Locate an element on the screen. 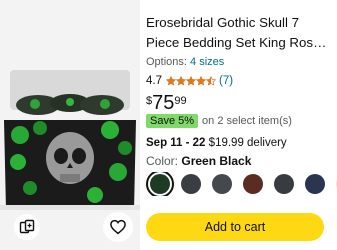 The image size is (337, 250). rating-count: (7) is located at coordinates (226, 81).